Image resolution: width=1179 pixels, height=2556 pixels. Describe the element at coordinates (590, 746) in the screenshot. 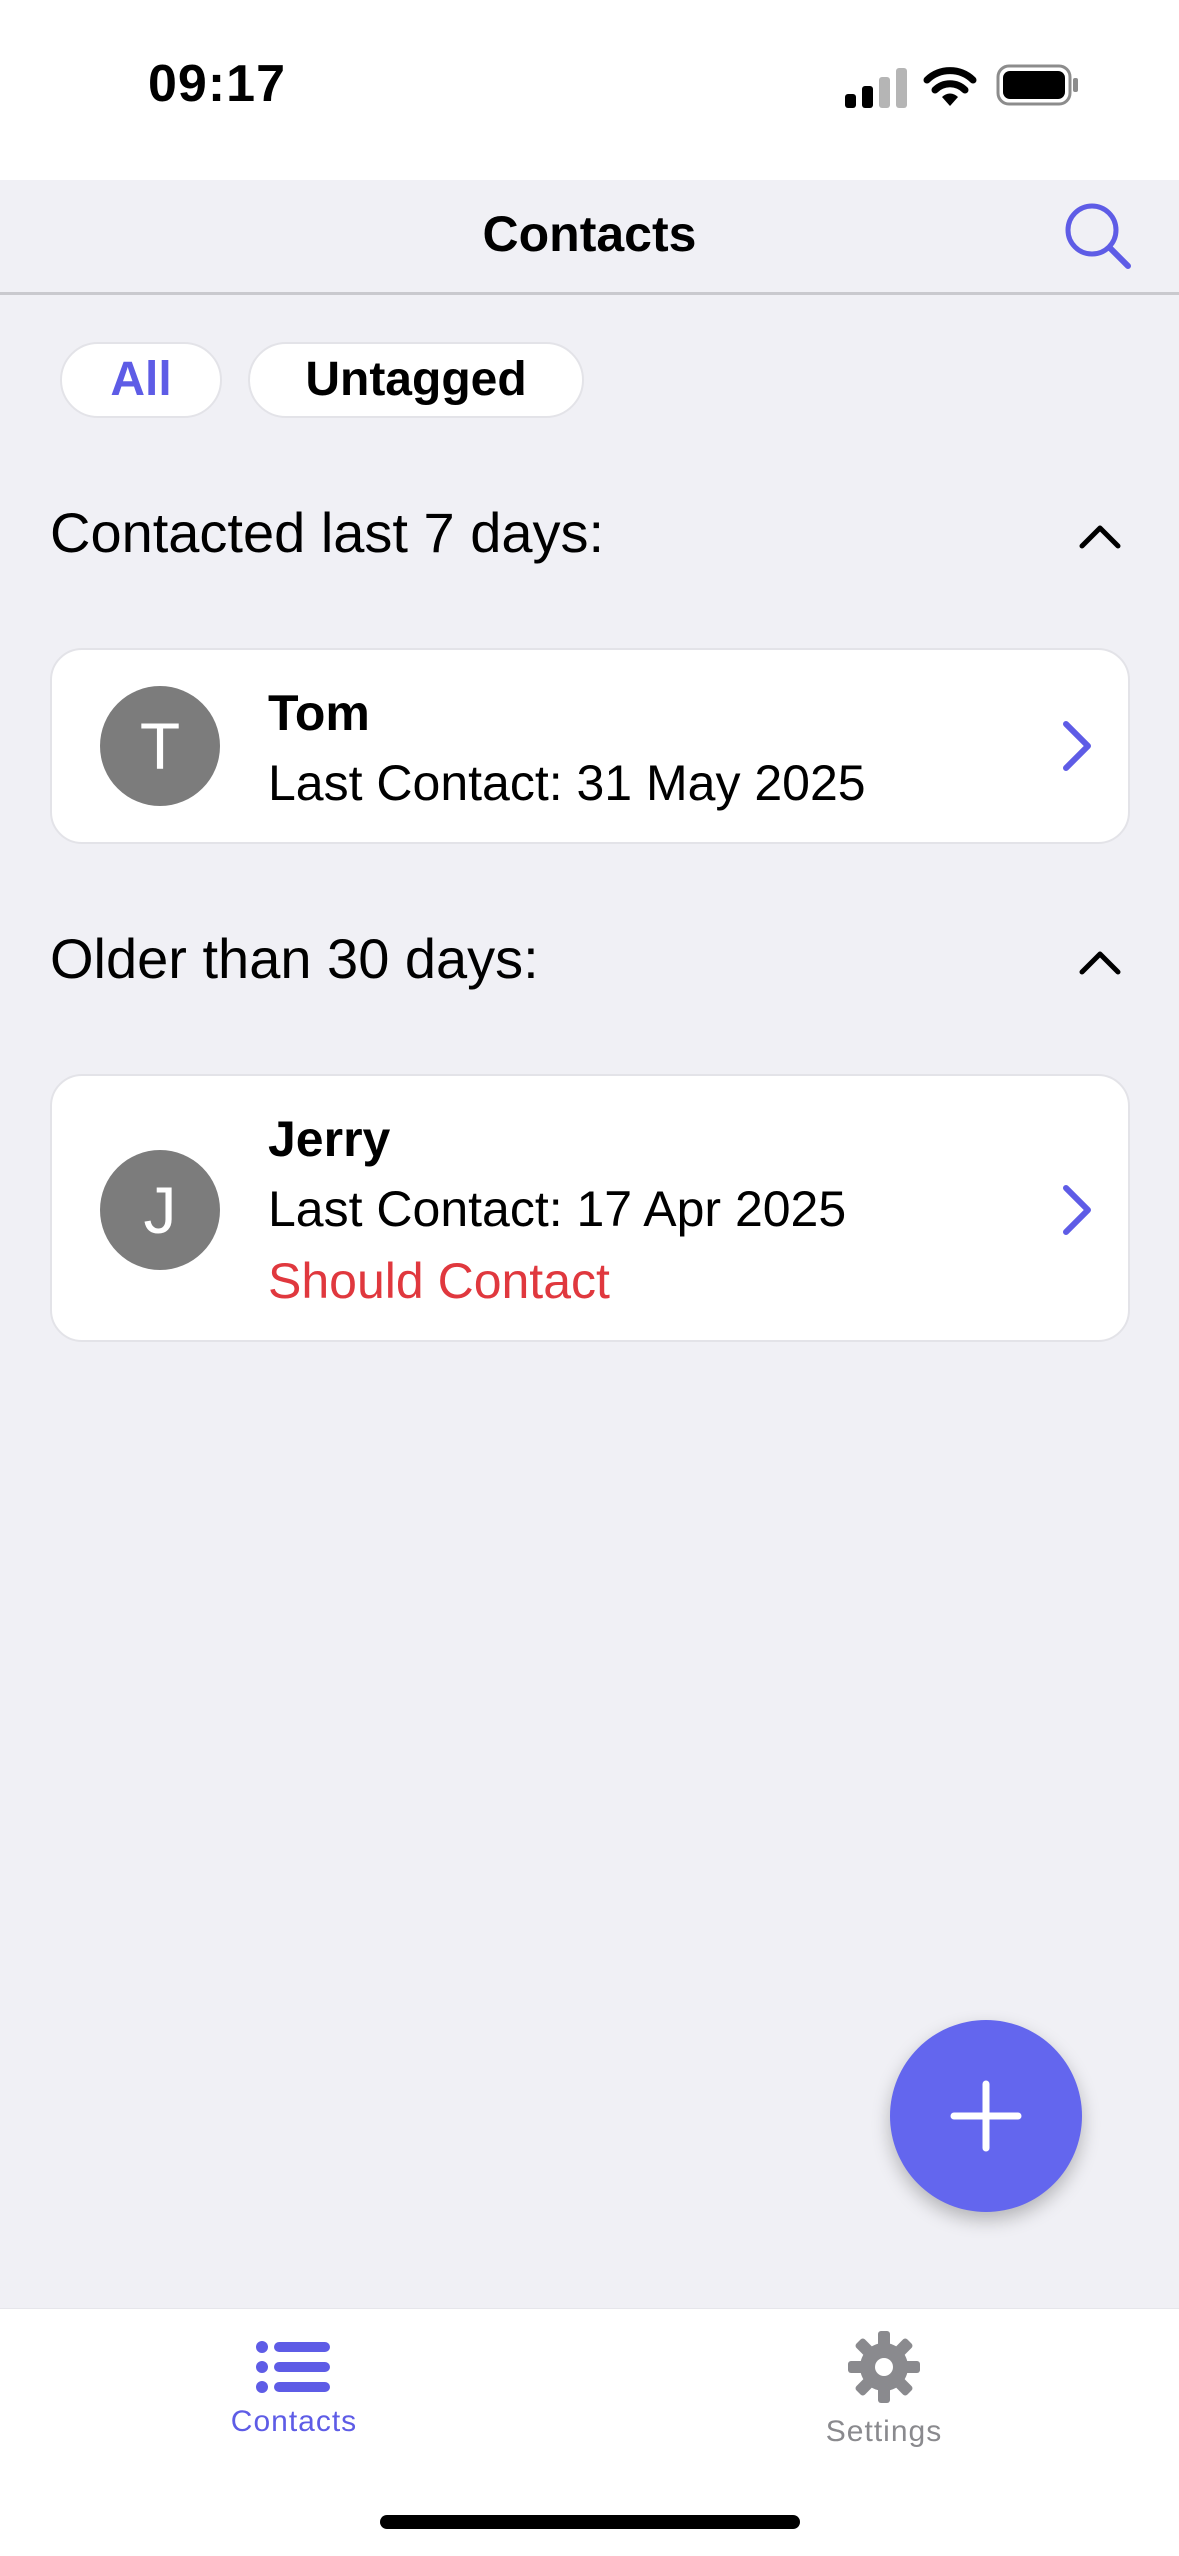

I see `contact-card-tom: T Tom Last Contact: 31 May 2025` at that location.